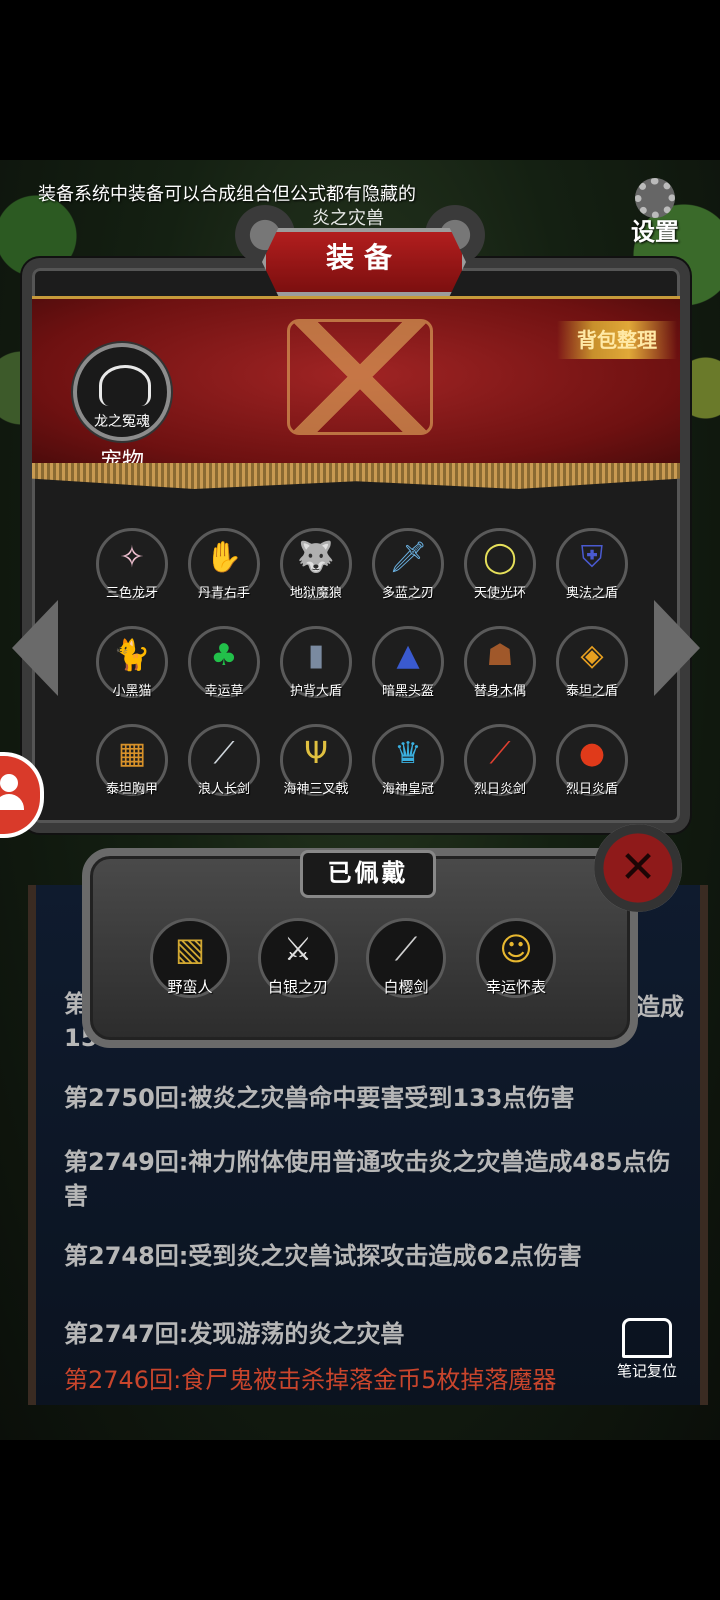 Image resolution: width=720 pixels, height=1600 pixels. I want to click on log-line: 第2750回:被炎之灾兽命中要害受到133点伤害, so click(319, 1098).